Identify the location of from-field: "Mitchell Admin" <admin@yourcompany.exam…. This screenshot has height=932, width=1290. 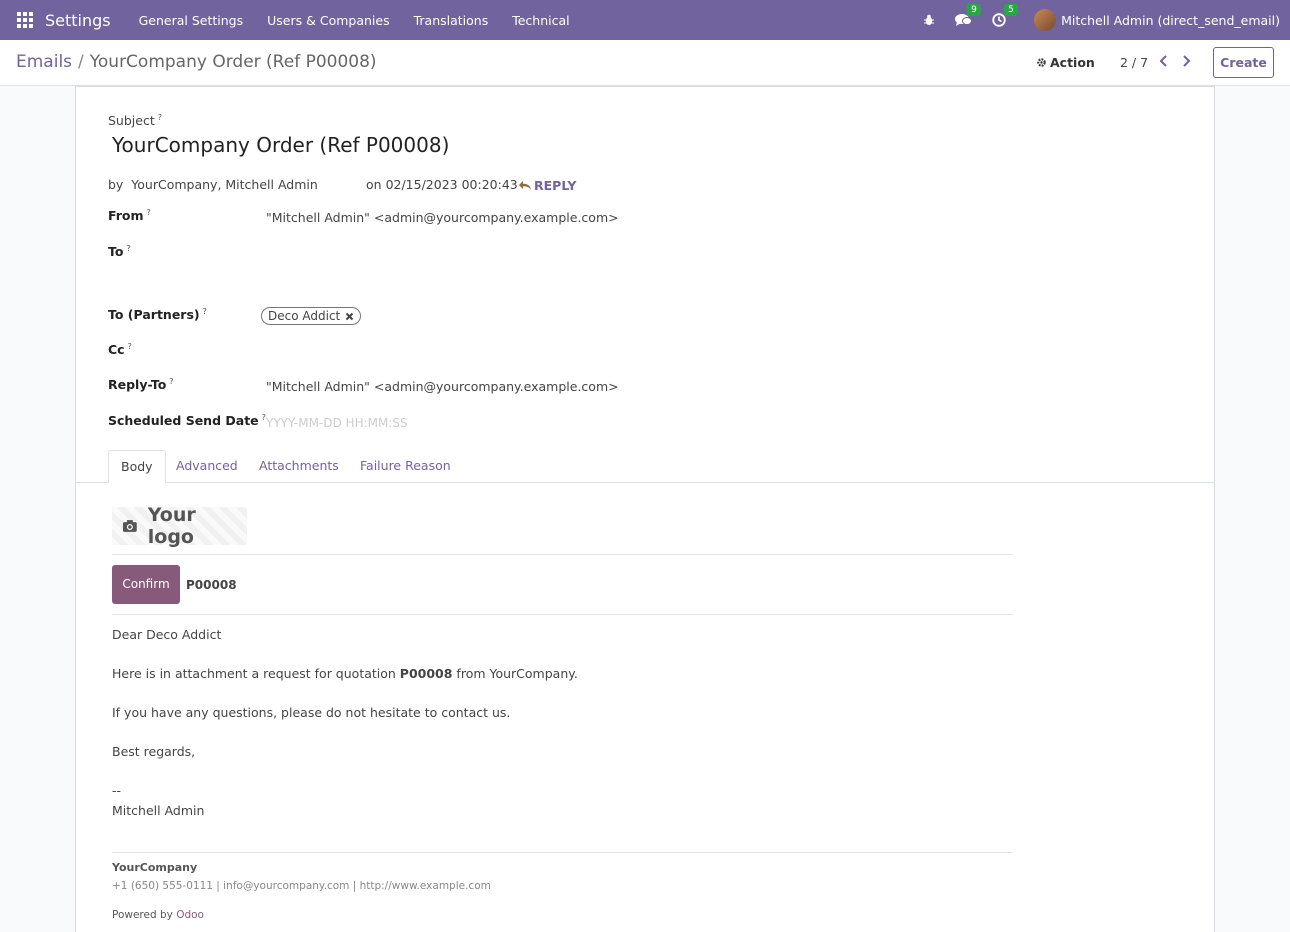
(442, 217).